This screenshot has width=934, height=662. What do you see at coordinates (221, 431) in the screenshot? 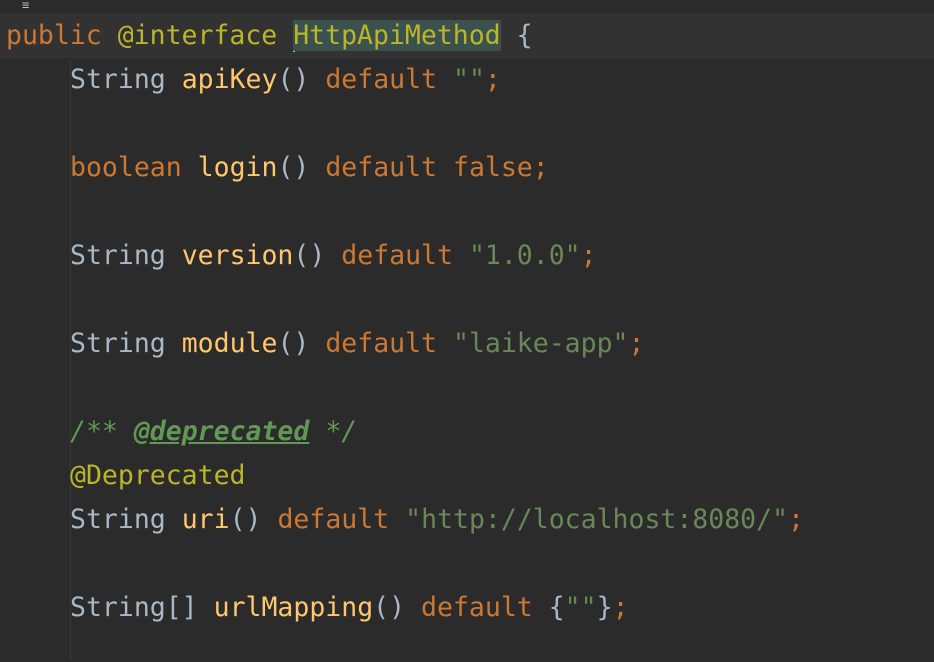
I see `javadoc-deprecated-tag: @deprecated` at bounding box center [221, 431].